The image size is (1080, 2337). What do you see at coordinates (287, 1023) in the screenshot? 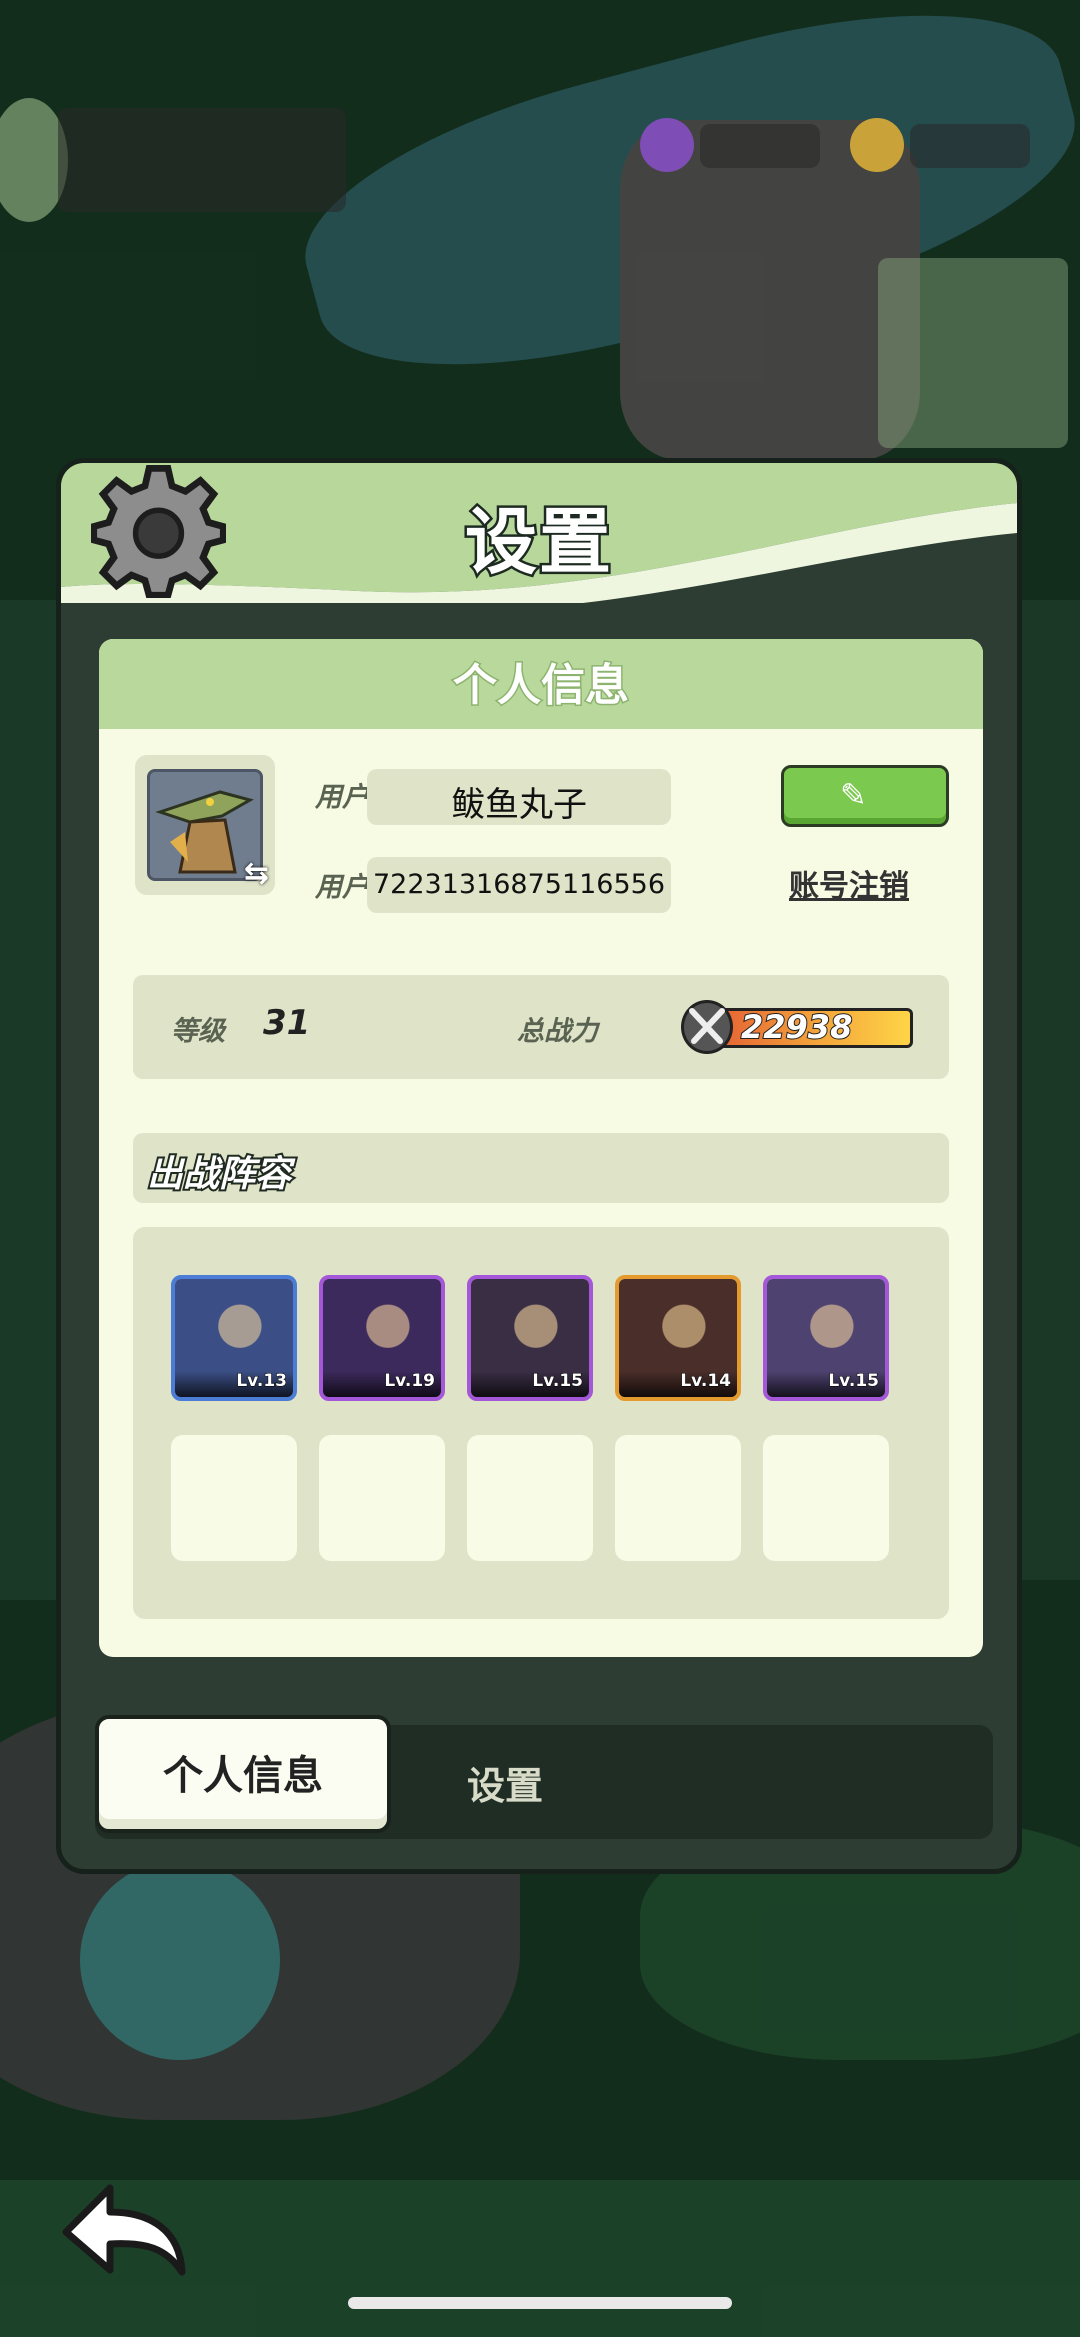
I see `level-value: 31` at bounding box center [287, 1023].